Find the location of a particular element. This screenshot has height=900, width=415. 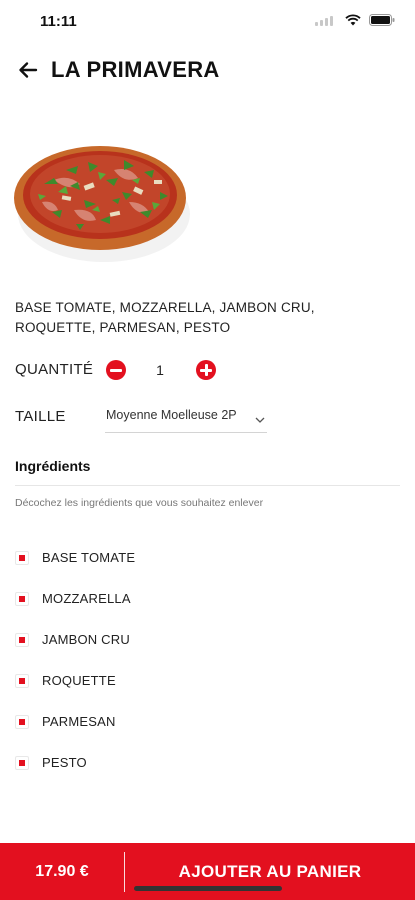

ingredient-label: PARMESAN is located at coordinates (79, 721).